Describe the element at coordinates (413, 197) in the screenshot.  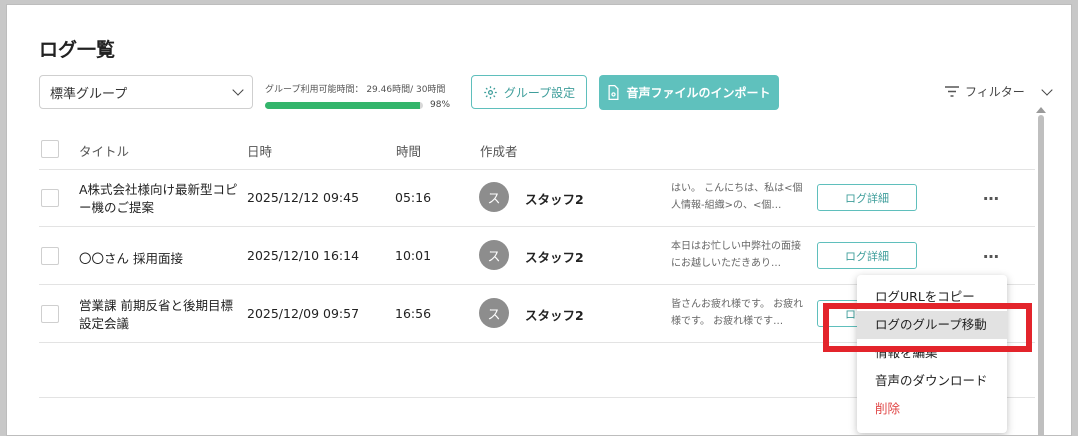
I see `row-duration: 05:16` at that location.